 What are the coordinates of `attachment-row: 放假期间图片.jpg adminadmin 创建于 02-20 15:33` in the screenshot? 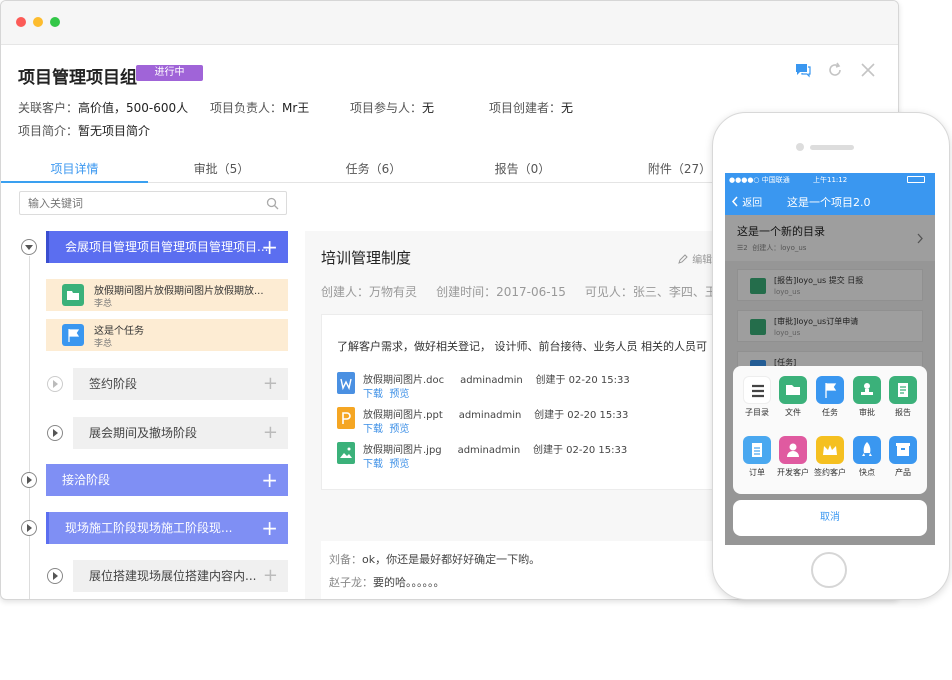 It's located at (495, 448).